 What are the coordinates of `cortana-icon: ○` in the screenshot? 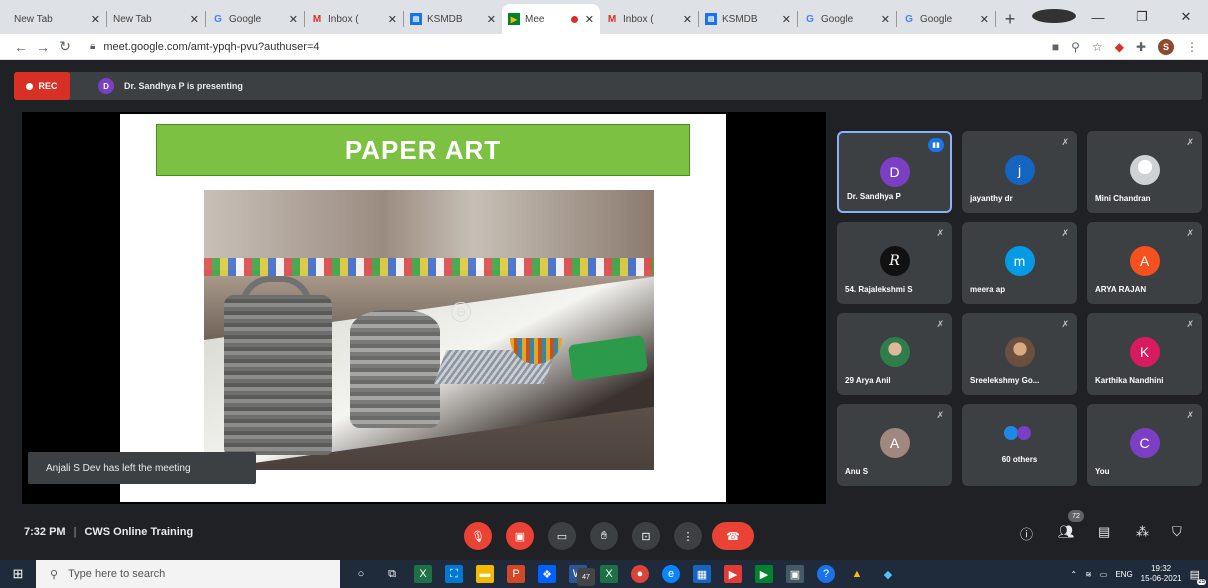 It's located at (361, 574).